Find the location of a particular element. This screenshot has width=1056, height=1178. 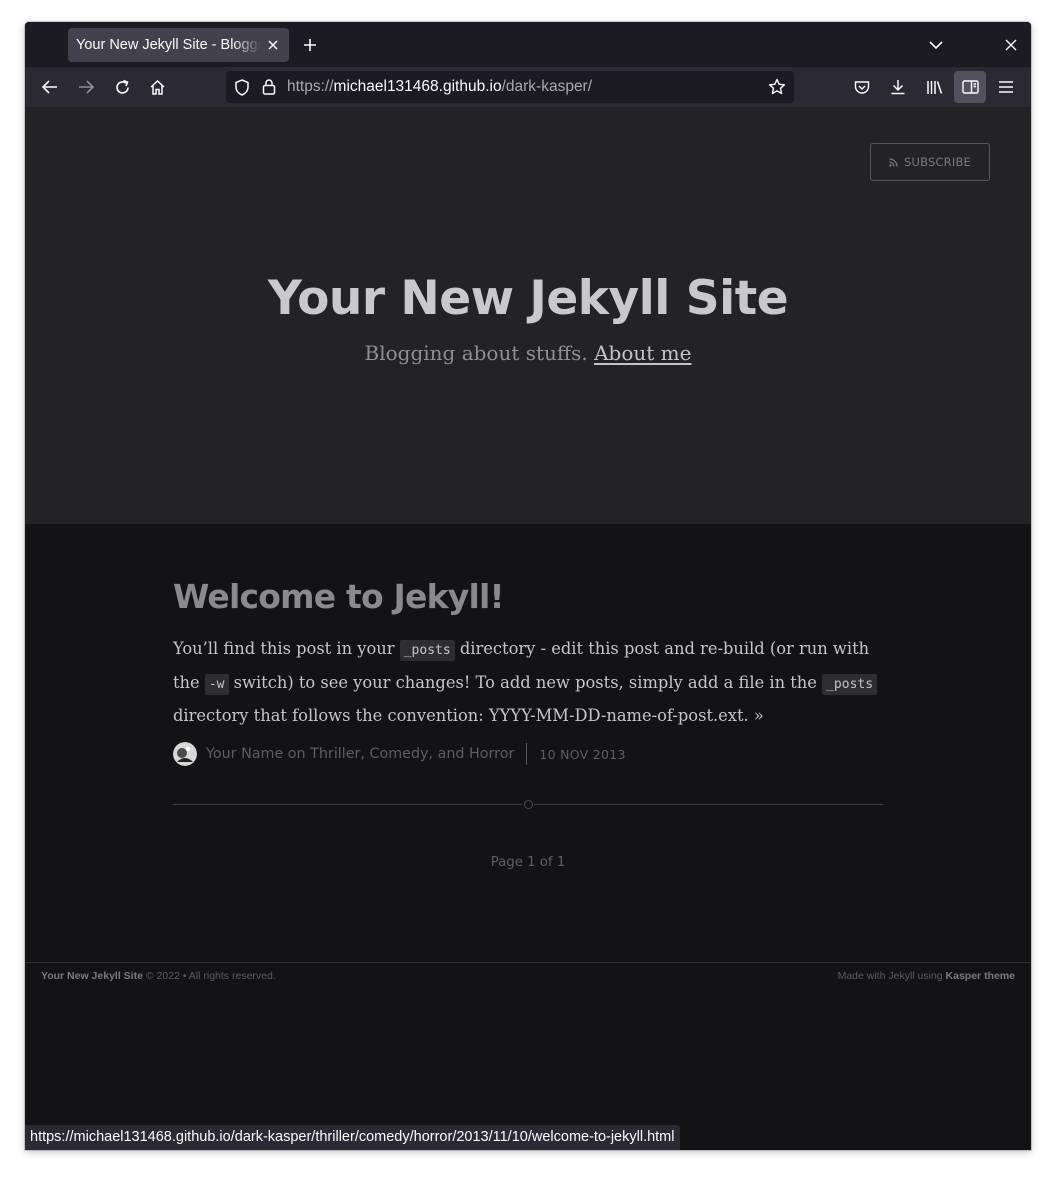

footer-credits: Made with Jekyll using Kasper theme is located at coordinates (926, 976).